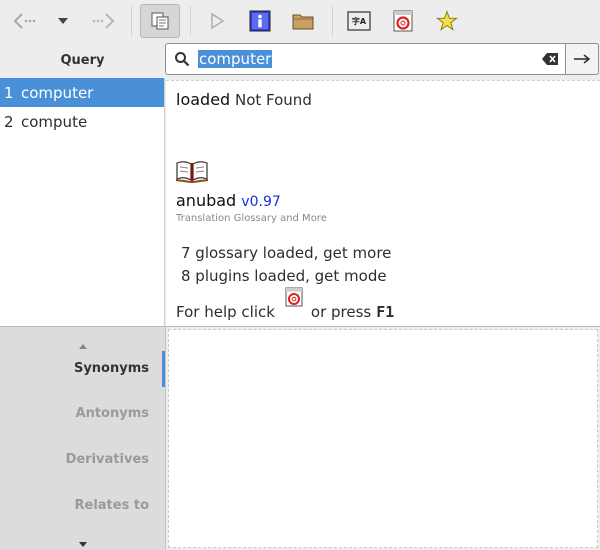 The width and height of the screenshot is (600, 550). Describe the element at coordinates (182, 59) in the screenshot. I see `search-icon` at that location.